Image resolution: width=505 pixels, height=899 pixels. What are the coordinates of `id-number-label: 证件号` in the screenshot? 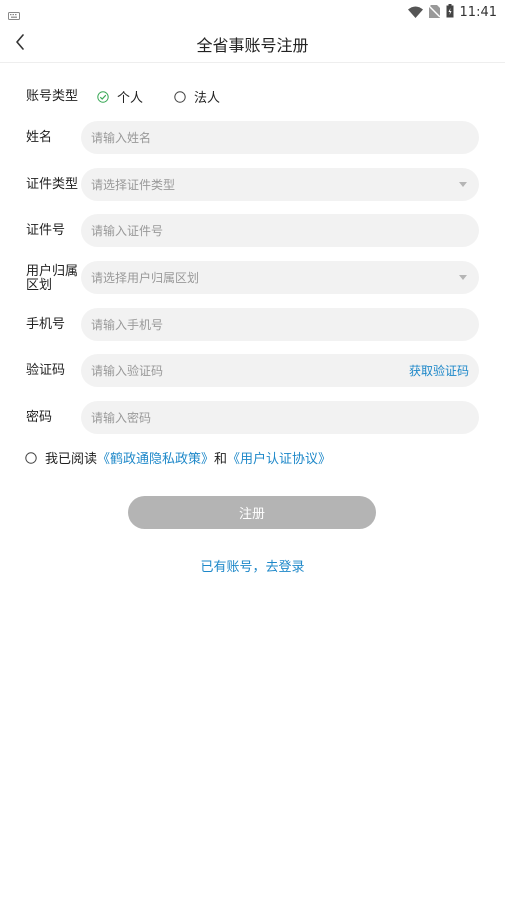 It's located at (46, 230).